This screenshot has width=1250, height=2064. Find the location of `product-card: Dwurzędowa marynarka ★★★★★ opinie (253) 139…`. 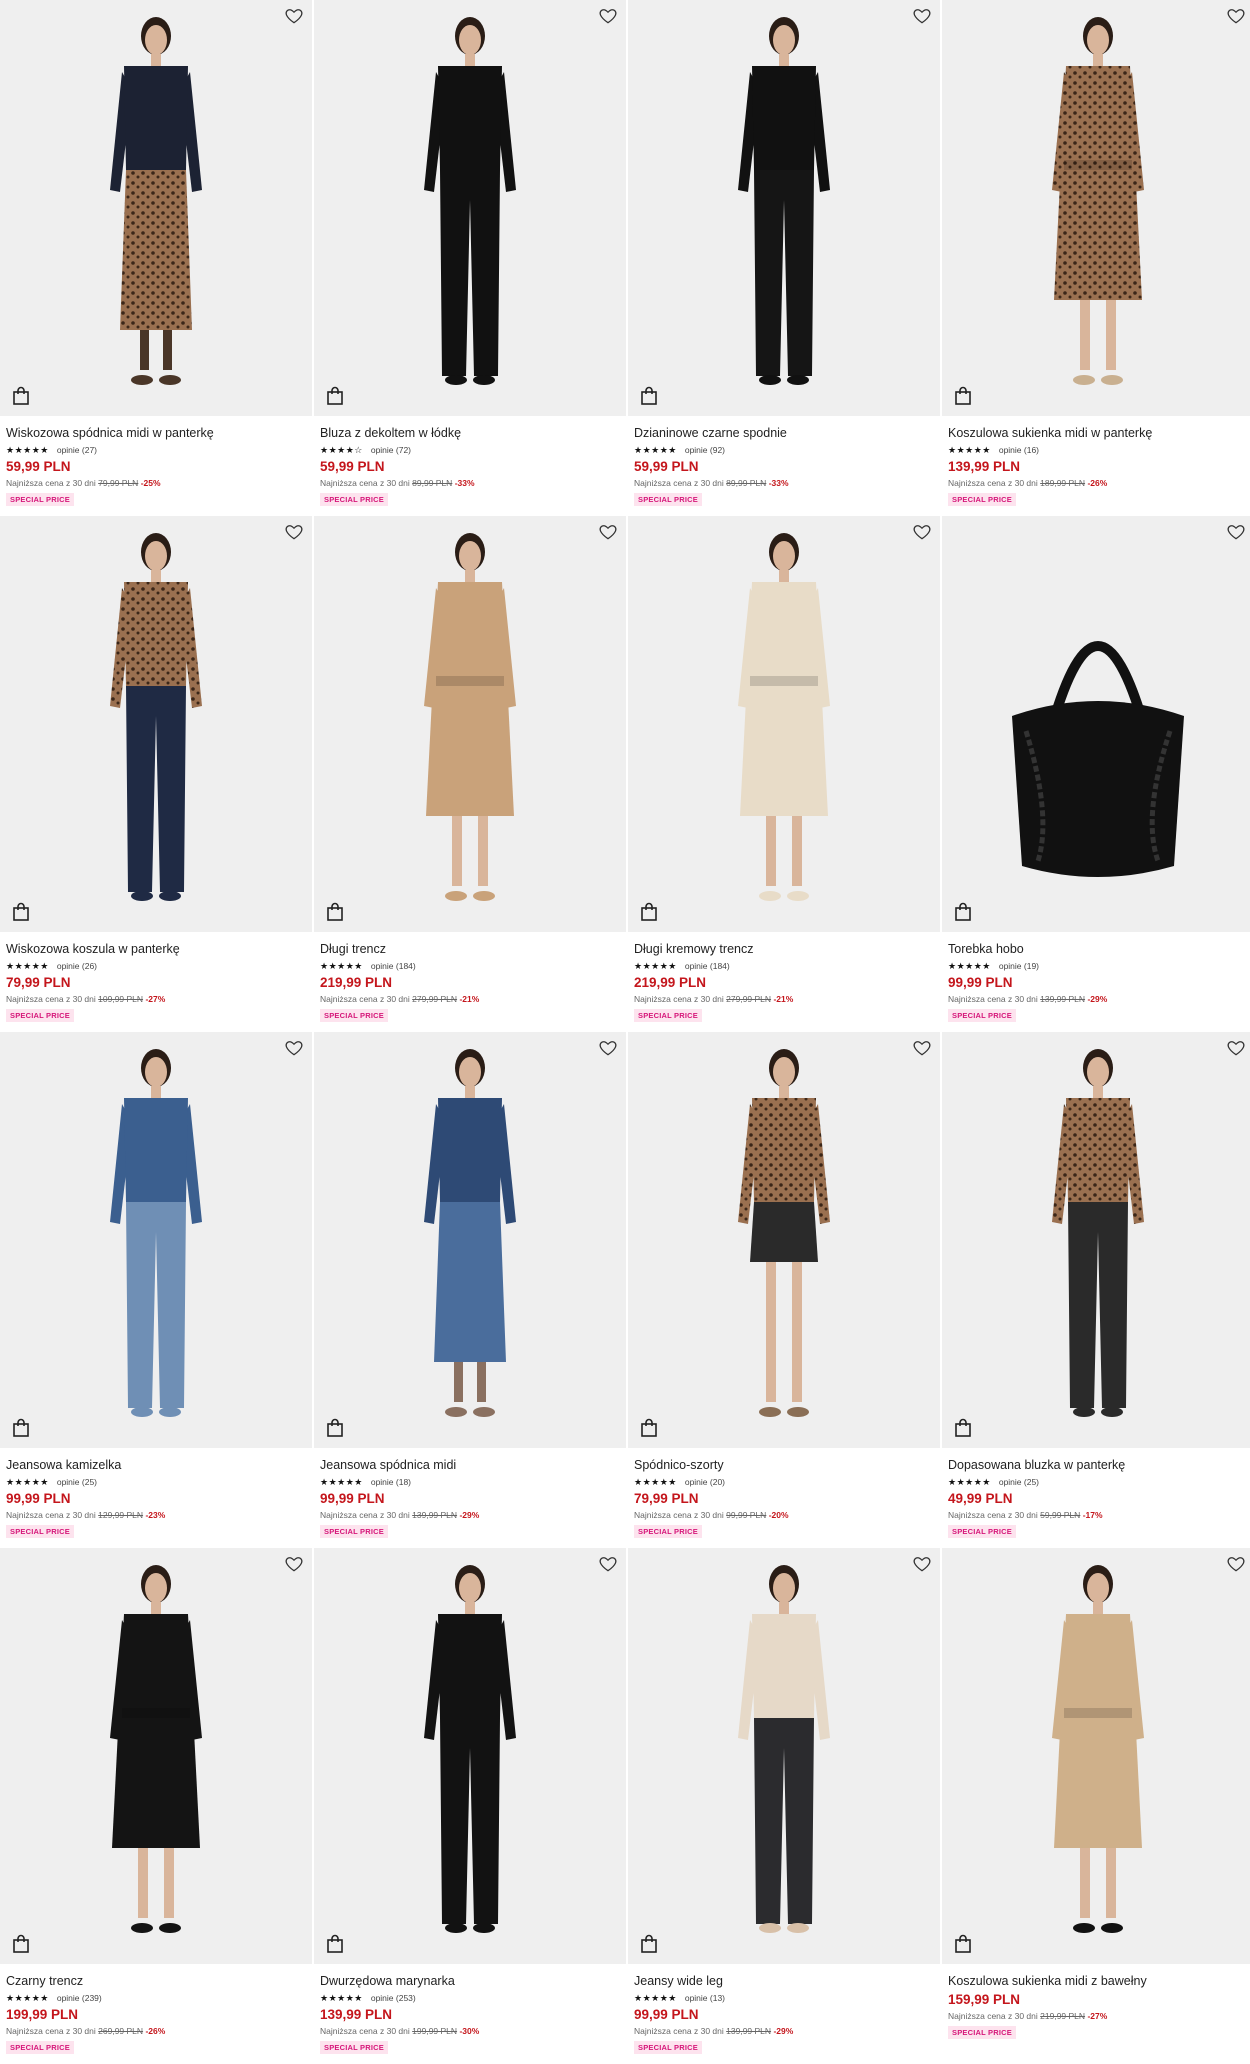

product-card: Dwurzędowa marynarka ★★★★★ opinie (253) 139… is located at coordinates (470, 1806).